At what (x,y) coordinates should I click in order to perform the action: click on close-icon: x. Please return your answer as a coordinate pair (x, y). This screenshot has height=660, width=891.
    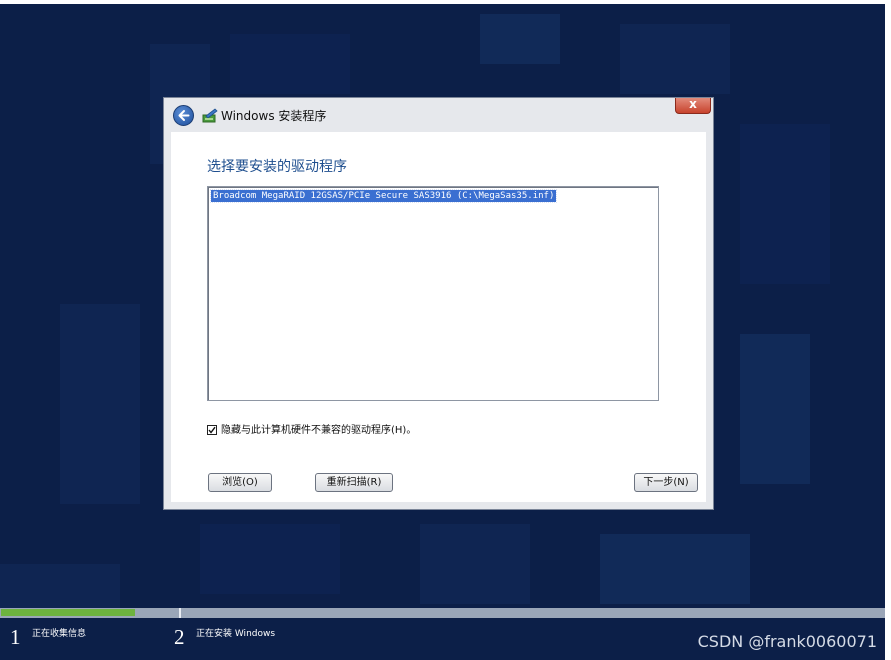
    Looking at the image, I should click on (693, 104).